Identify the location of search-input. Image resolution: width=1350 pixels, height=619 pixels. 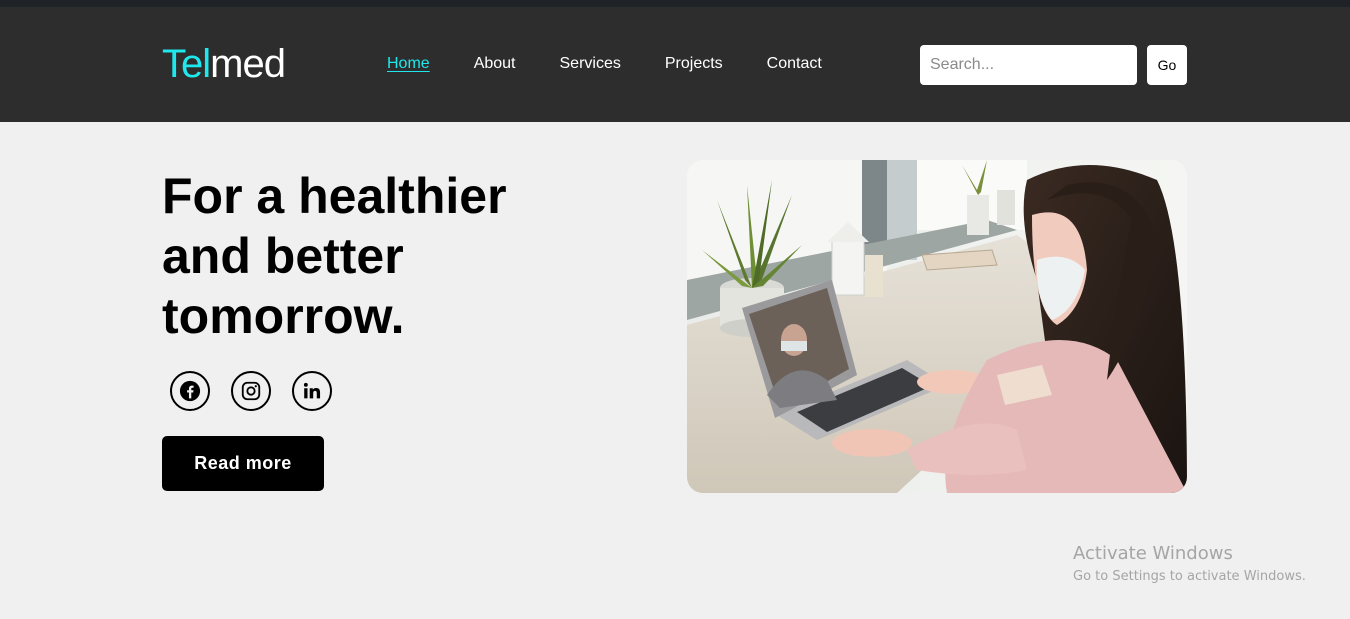
(1028, 65).